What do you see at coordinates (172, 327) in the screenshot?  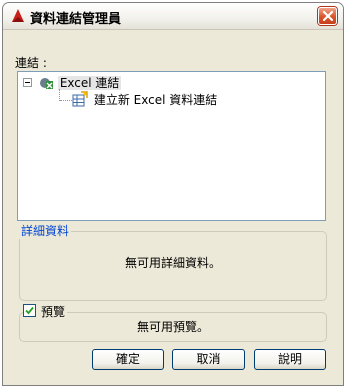 I see `preview-message: 無可用預覽。` at bounding box center [172, 327].